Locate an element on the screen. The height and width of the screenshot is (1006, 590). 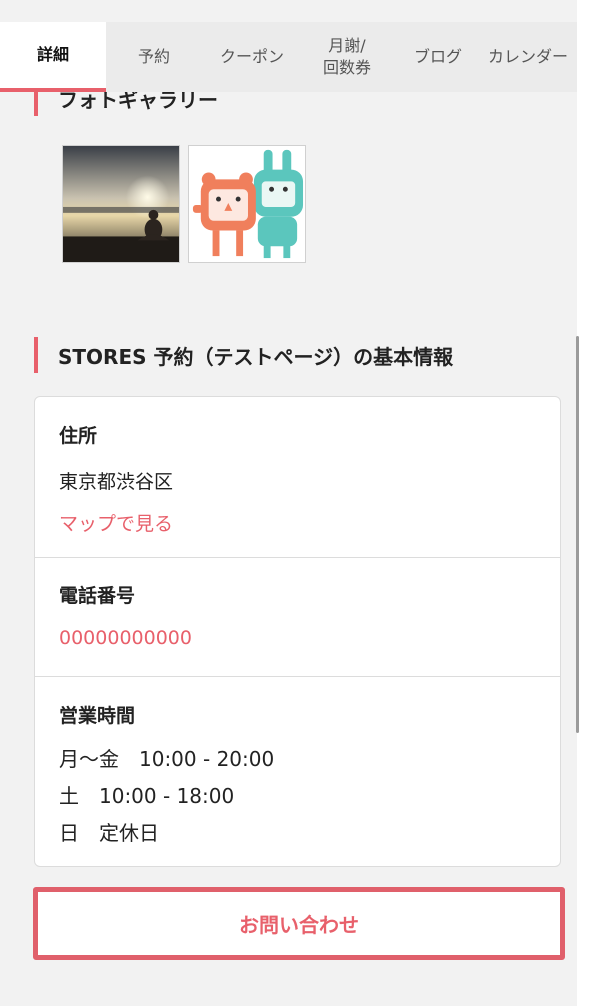
tab-blog-label: ブログ is located at coordinates (437, 56).